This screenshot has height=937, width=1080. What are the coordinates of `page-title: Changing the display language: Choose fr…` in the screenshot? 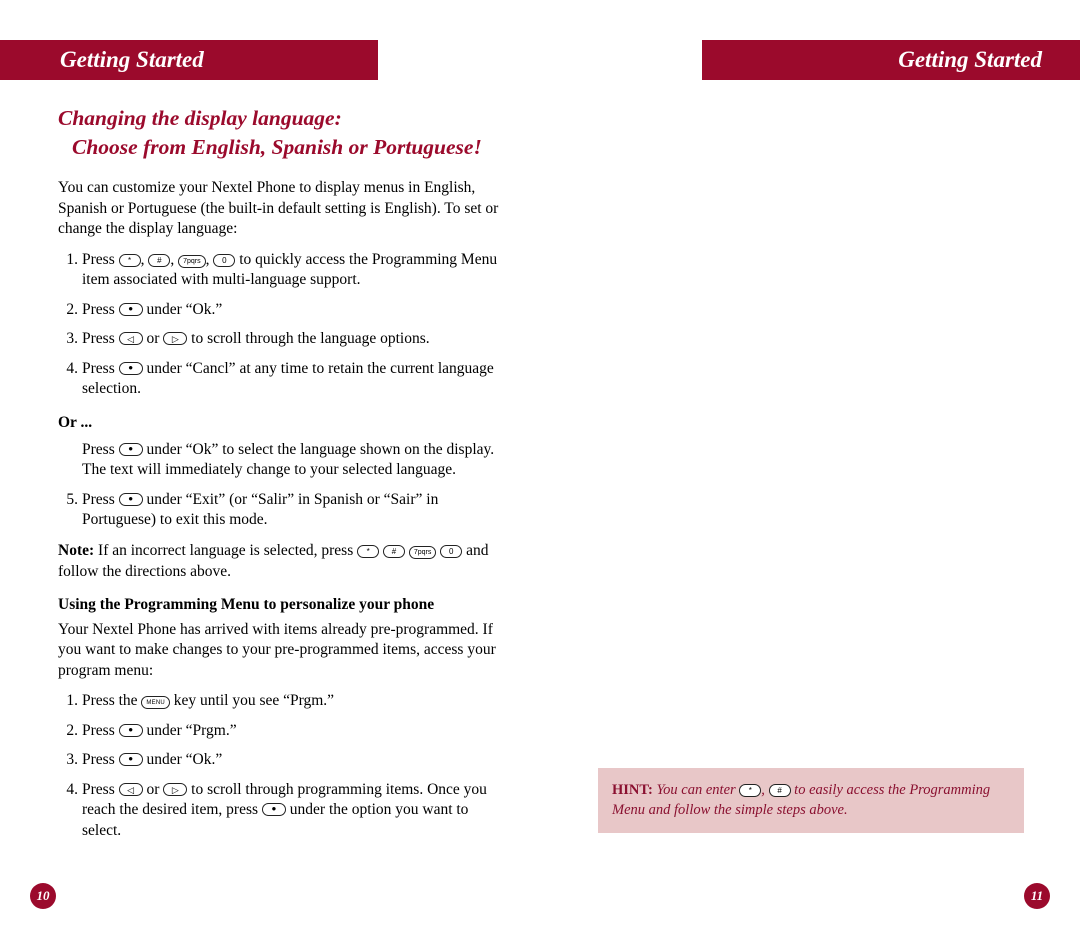 It's located at (284, 133).